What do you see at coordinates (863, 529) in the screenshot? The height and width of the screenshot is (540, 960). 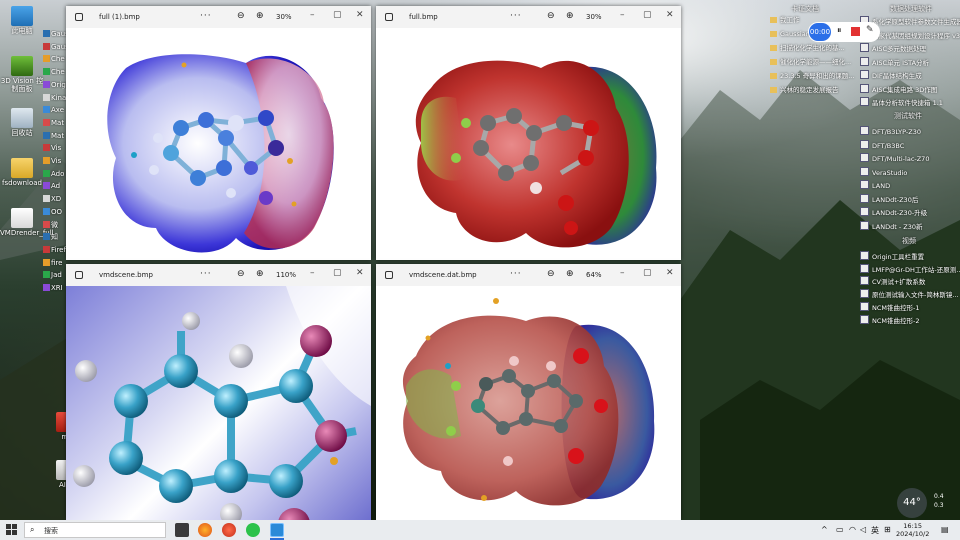 I see `volume-icon: ◁` at bounding box center [863, 529].